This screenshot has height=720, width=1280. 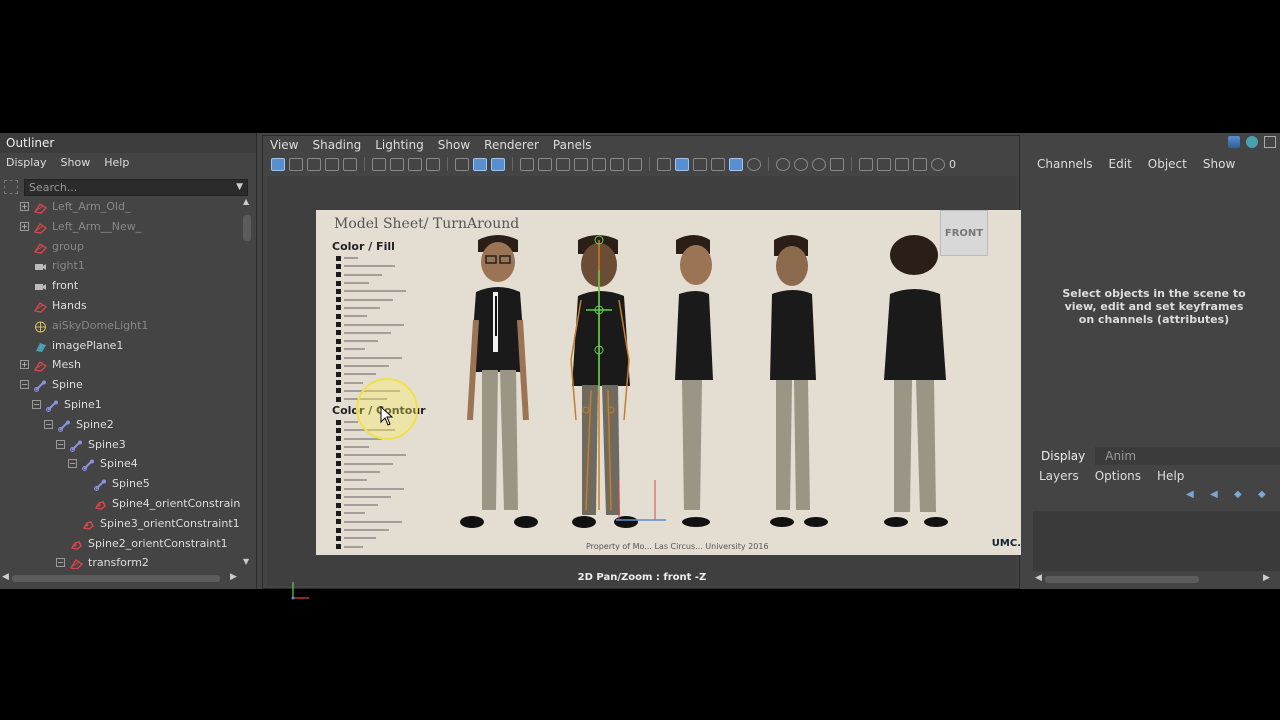 I want to click on wireframe-icon, so click(x=664, y=164).